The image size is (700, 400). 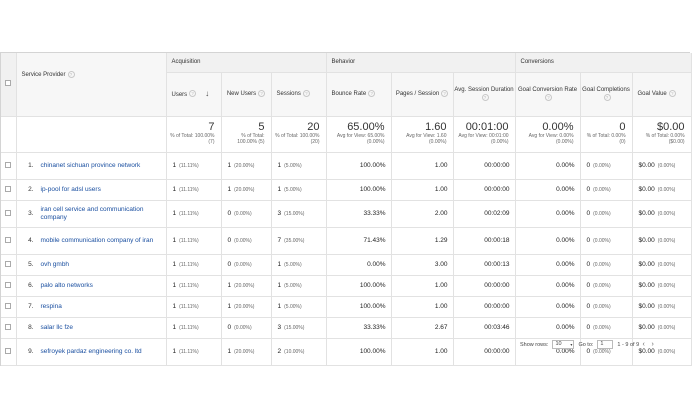 I want to click on pages-session-cell: 3.00, so click(x=422, y=265).